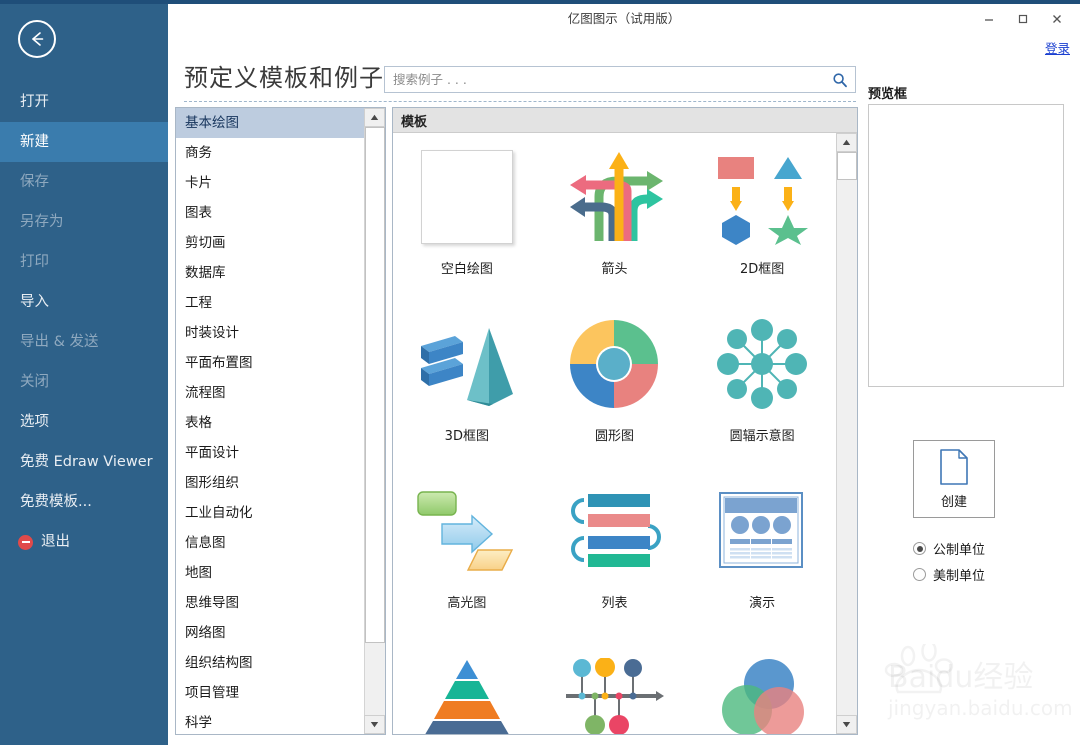 This screenshot has height=745, width=1080. What do you see at coordinates (270, 273) in the screenshot?
I see `category-item-database: 数据库` at bounding box center [270, 273].